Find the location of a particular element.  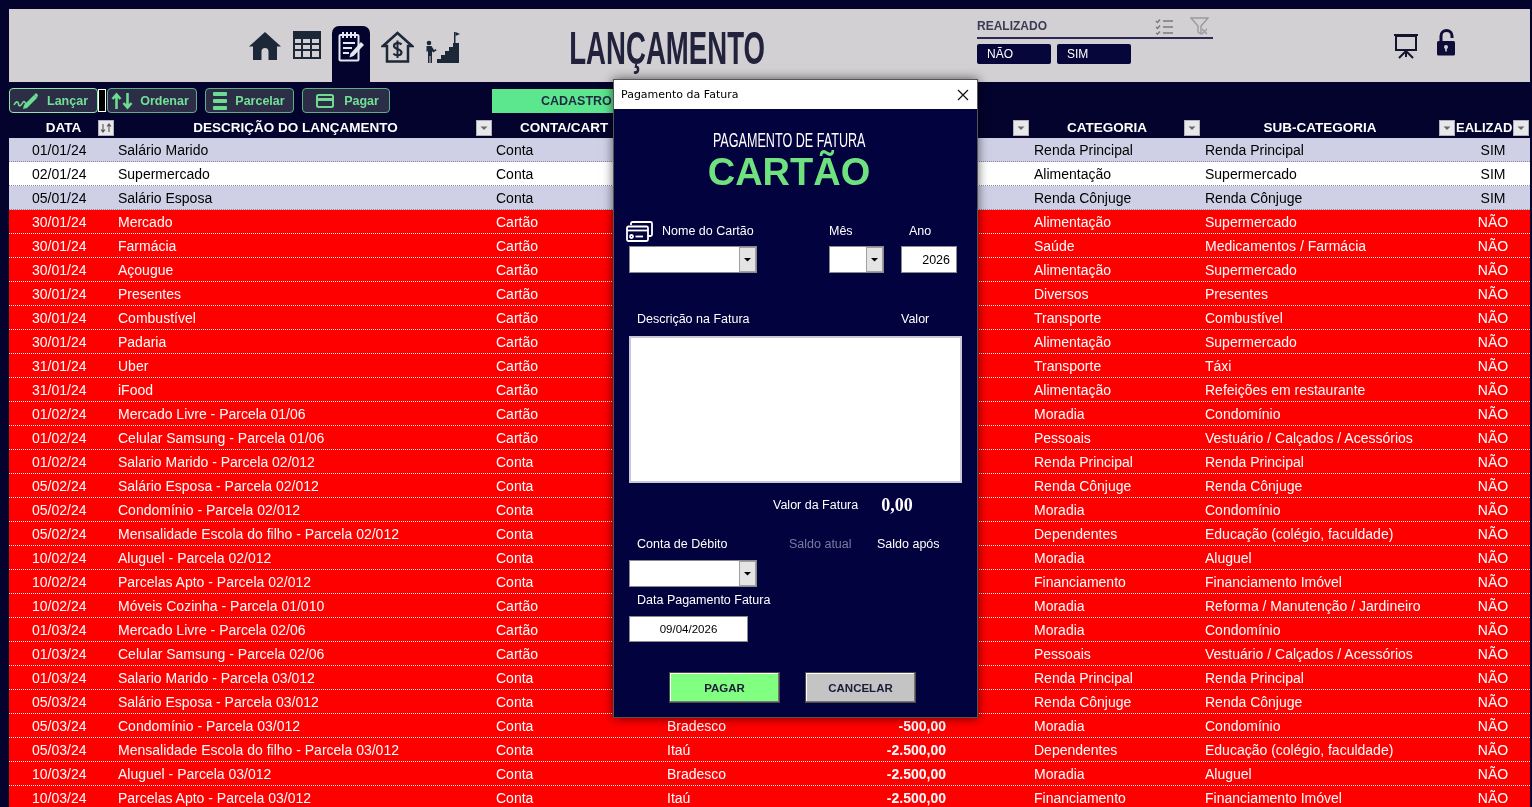

table-cell: Presentes is located at coordinates (150, 293).